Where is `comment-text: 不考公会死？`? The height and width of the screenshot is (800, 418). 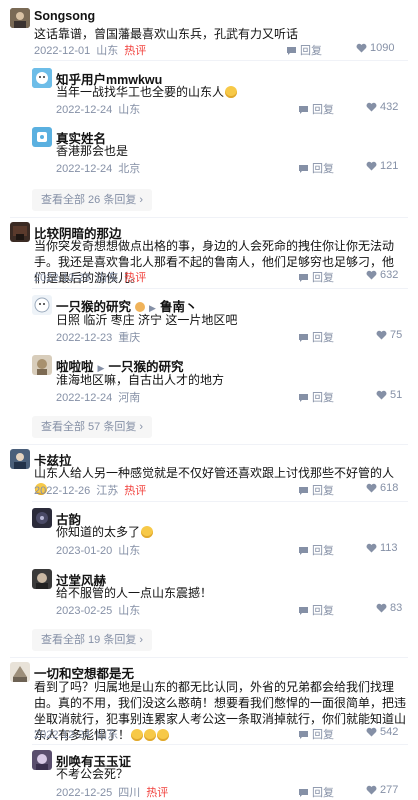 comment-text: 不考公会死？ is located at coordinates (92, 774).